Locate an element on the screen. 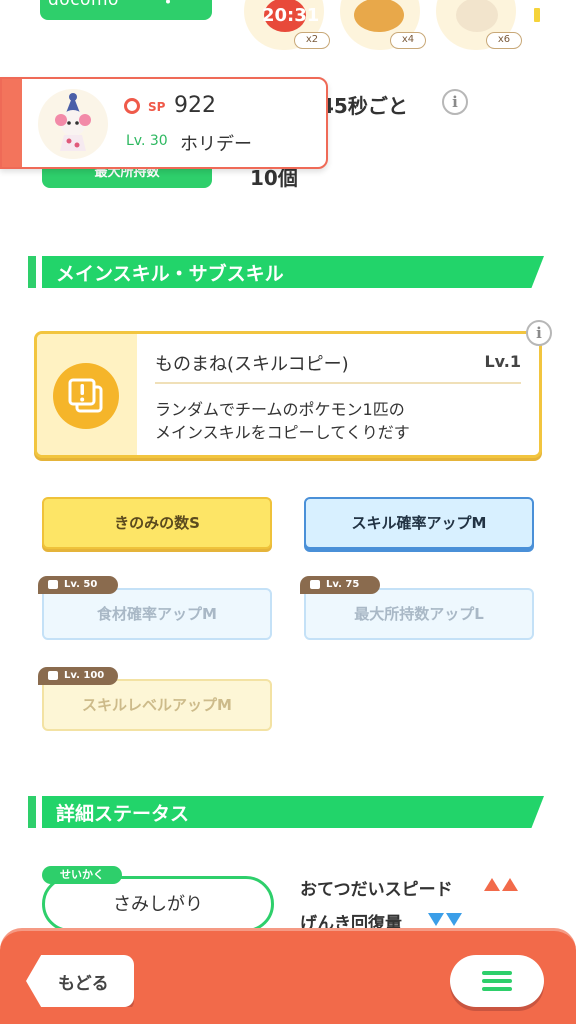 This screenshot has width=576, height=1024. carrier-name: docomo is located at coordinates (83, 5).